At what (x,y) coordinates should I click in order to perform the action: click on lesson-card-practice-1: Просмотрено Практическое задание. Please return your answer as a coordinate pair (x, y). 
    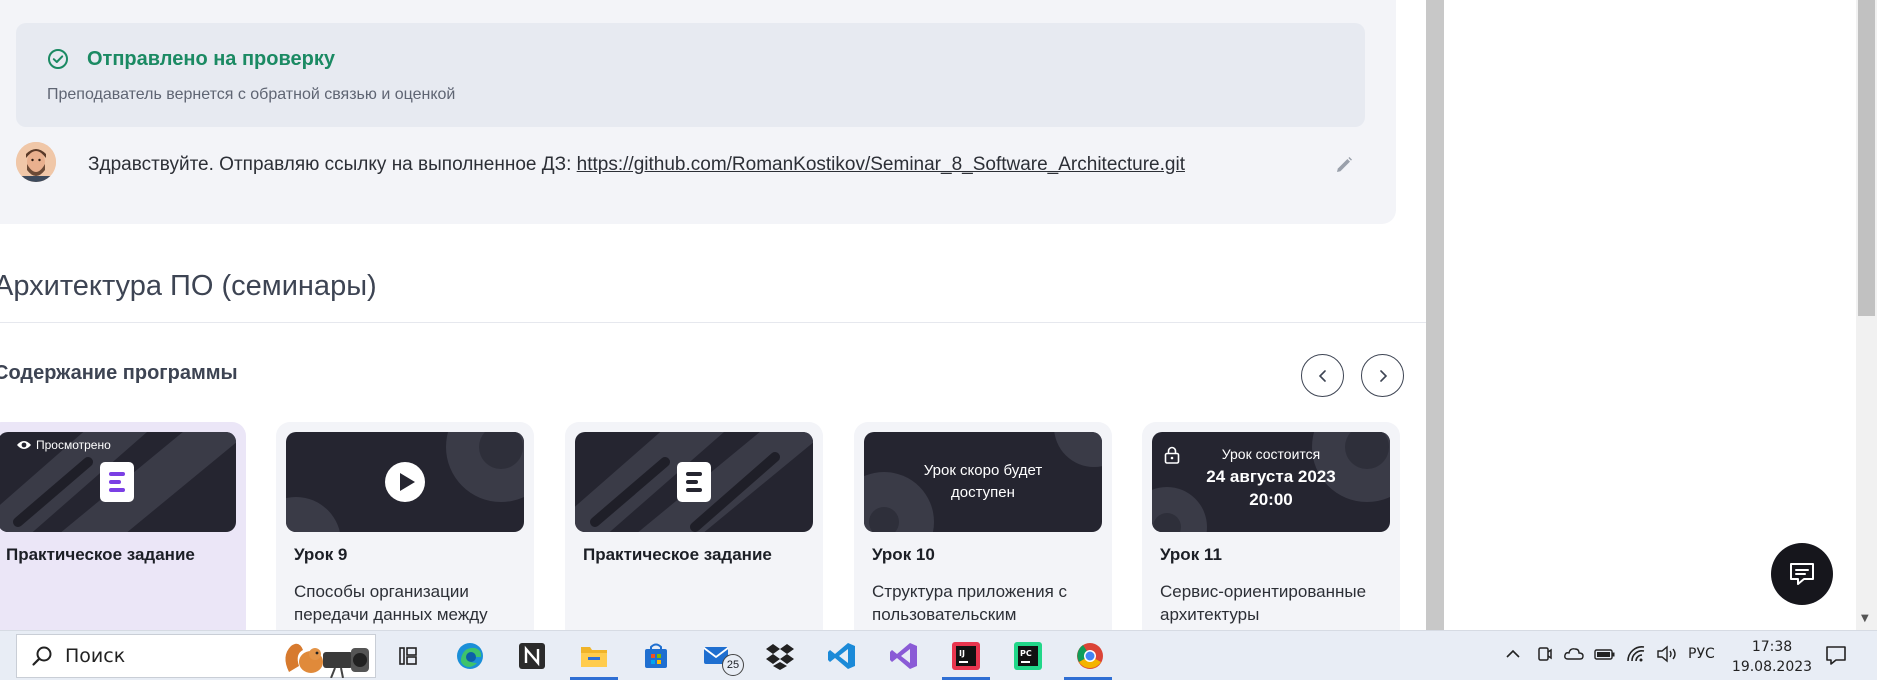
    Looking at the image, I should click on (123, 526).